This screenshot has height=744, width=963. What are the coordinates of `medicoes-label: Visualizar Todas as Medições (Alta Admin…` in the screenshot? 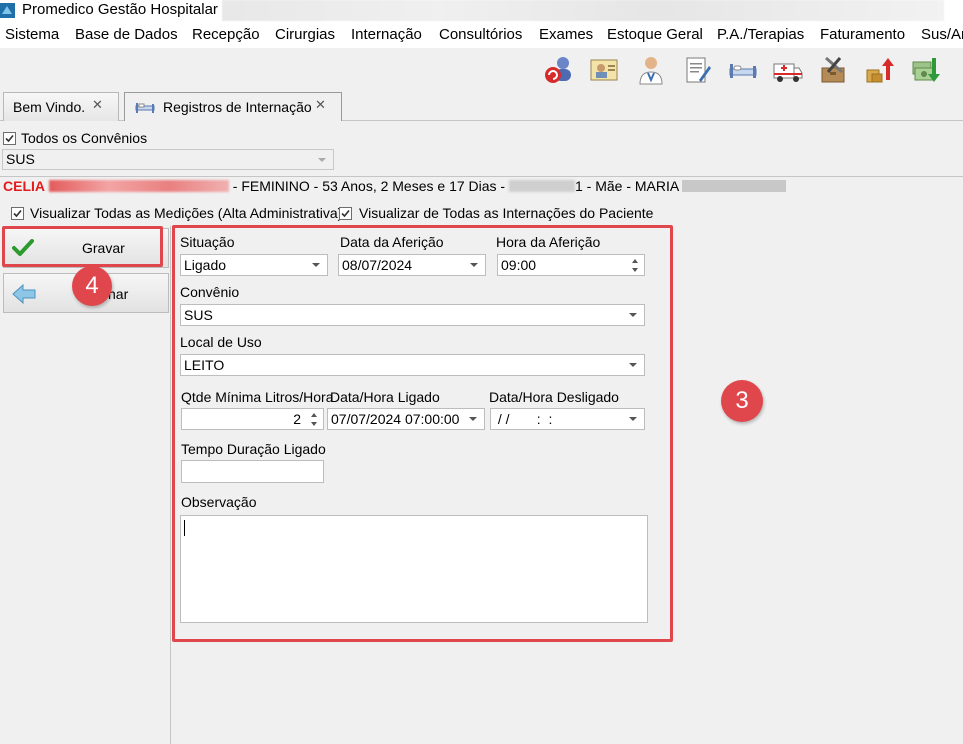 It's located at (186, 213).